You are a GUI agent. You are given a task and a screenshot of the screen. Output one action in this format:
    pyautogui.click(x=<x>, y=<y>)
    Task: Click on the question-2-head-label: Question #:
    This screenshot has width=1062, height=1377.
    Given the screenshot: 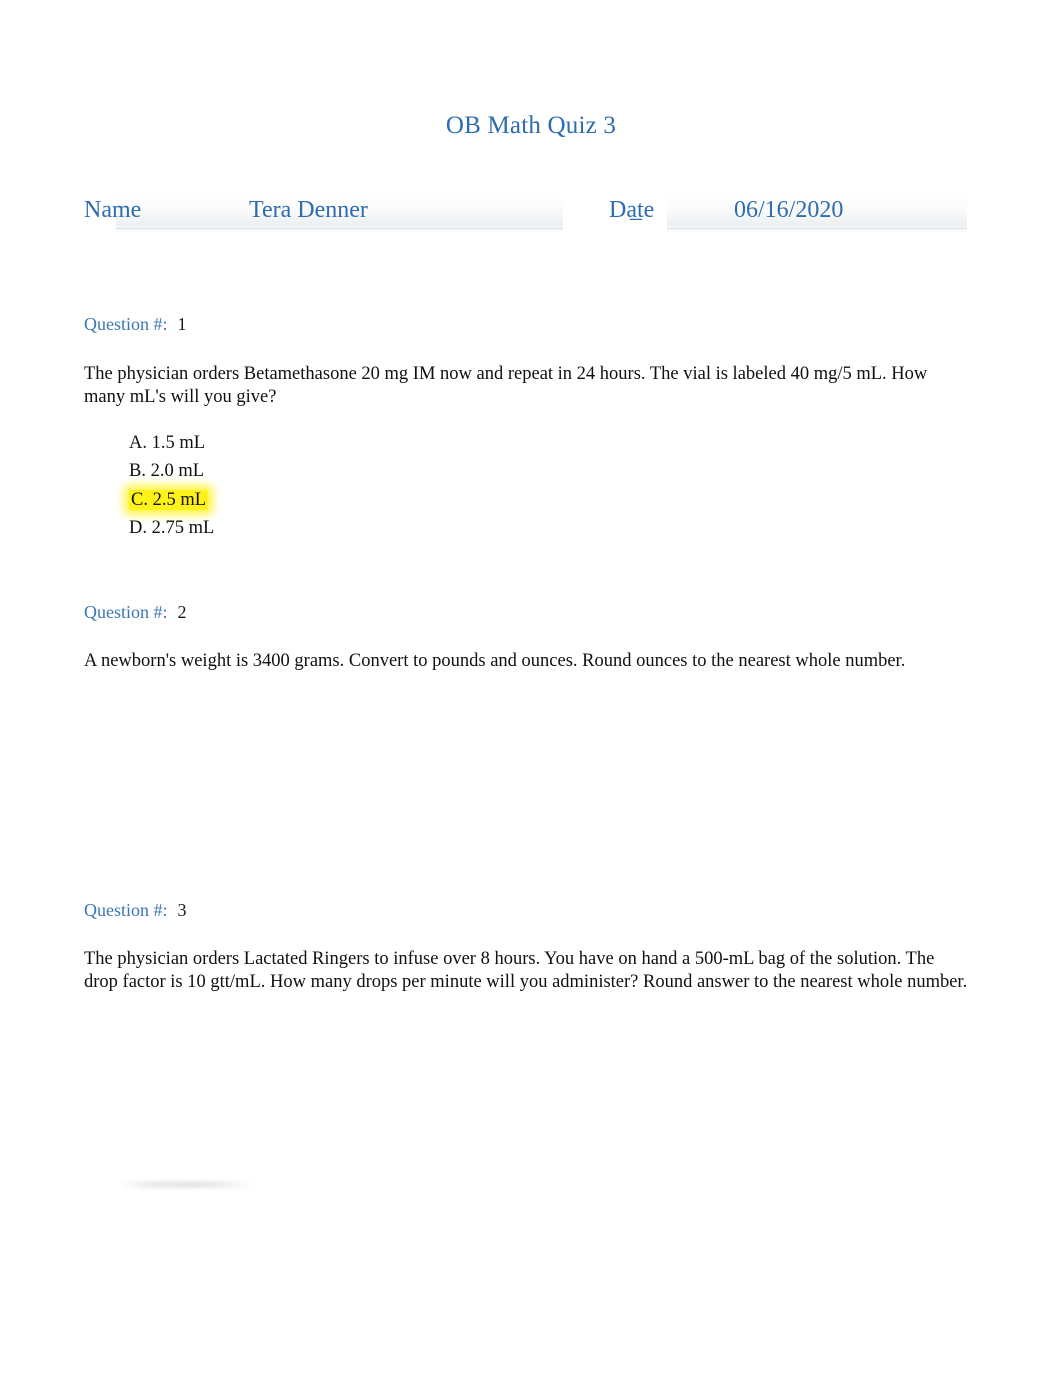 What is the action you would take?
    pyautogui.click(x=126, y=612)
    